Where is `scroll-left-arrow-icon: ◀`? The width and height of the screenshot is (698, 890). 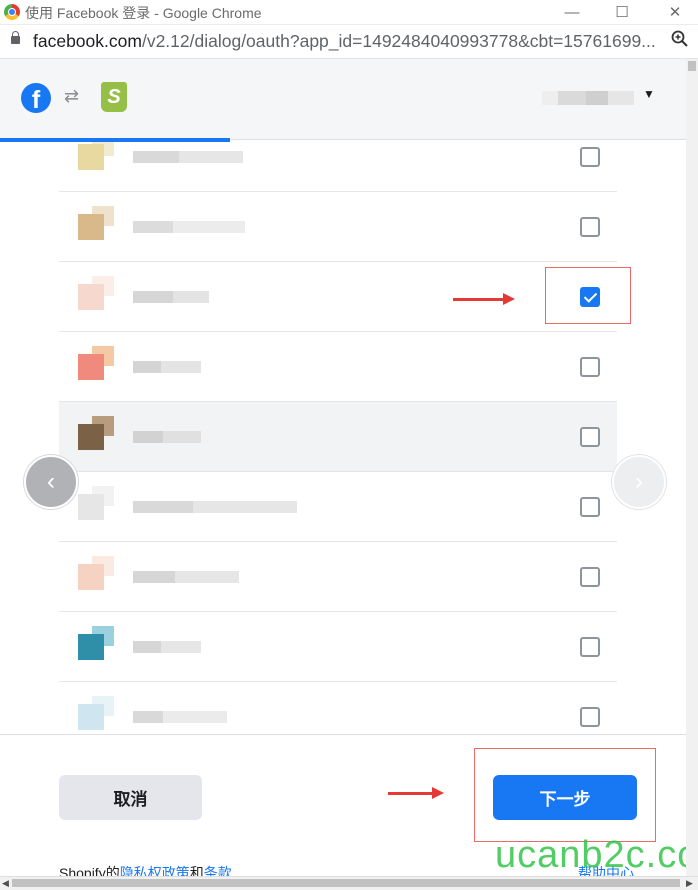 scroll-left-arrow-icon: ◀ is located at coordinates (5, 883).